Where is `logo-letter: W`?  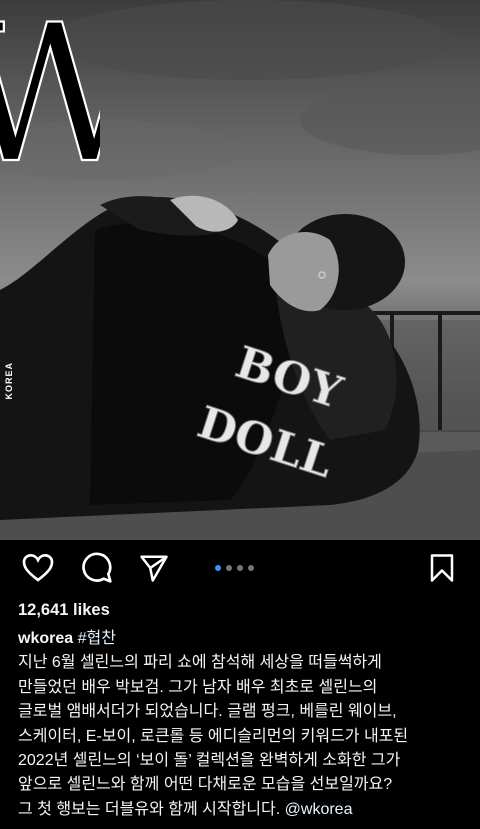
logo-letter: W is located at coordinates (50, 90).